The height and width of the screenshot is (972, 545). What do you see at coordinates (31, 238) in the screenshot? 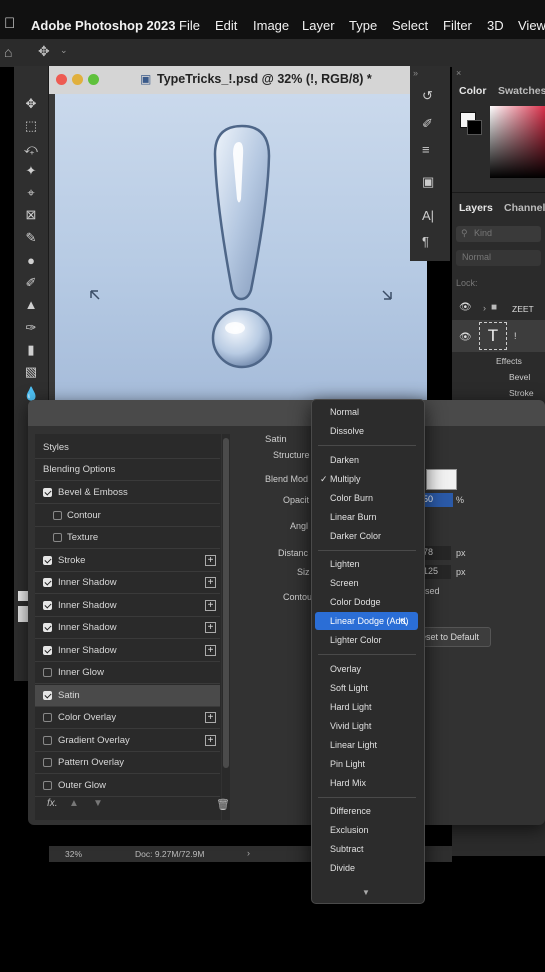
I see `eyedropper-icon: ✎` at bounding box center [31, 238].